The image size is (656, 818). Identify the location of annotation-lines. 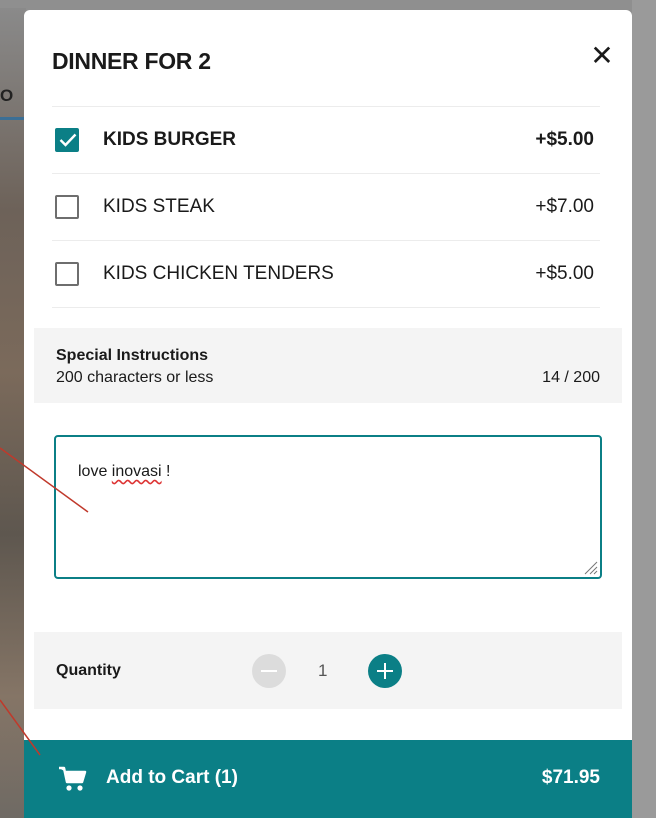
(44, 601).